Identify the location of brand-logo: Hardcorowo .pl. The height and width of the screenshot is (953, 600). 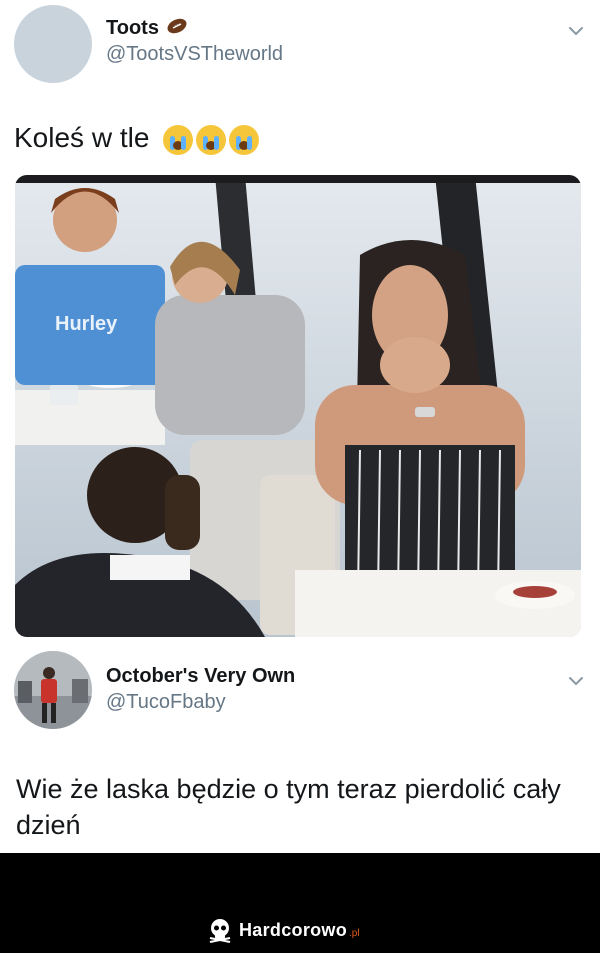
(283, 930).